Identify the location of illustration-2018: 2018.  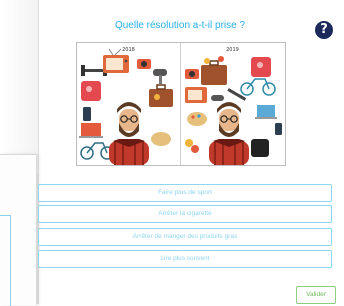
(129, 104).